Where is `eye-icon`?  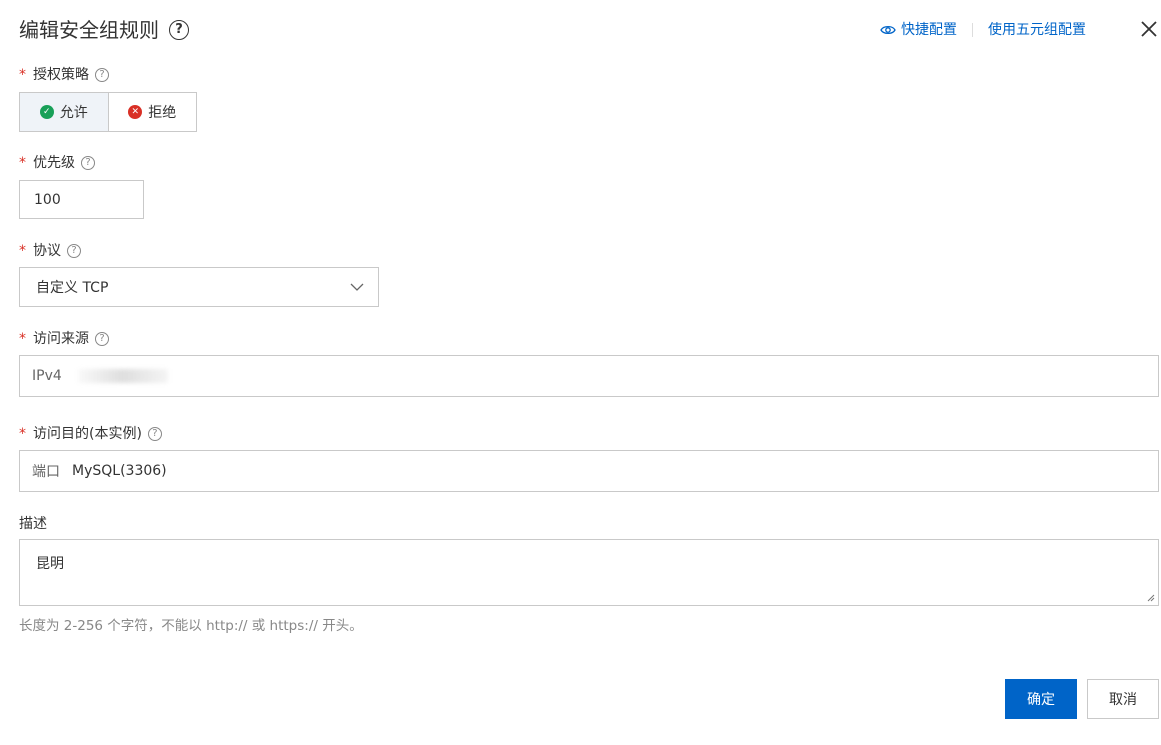
eye-icon is located at coordinates (888, 30).